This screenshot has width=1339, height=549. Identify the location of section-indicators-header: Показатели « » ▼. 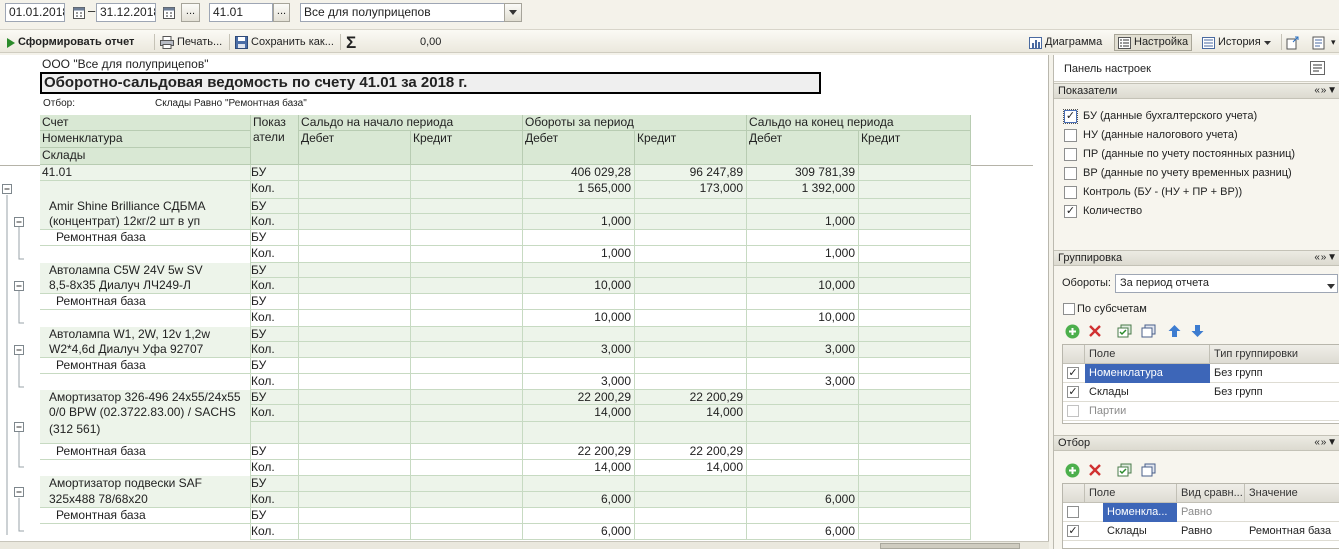
(1196, 91).